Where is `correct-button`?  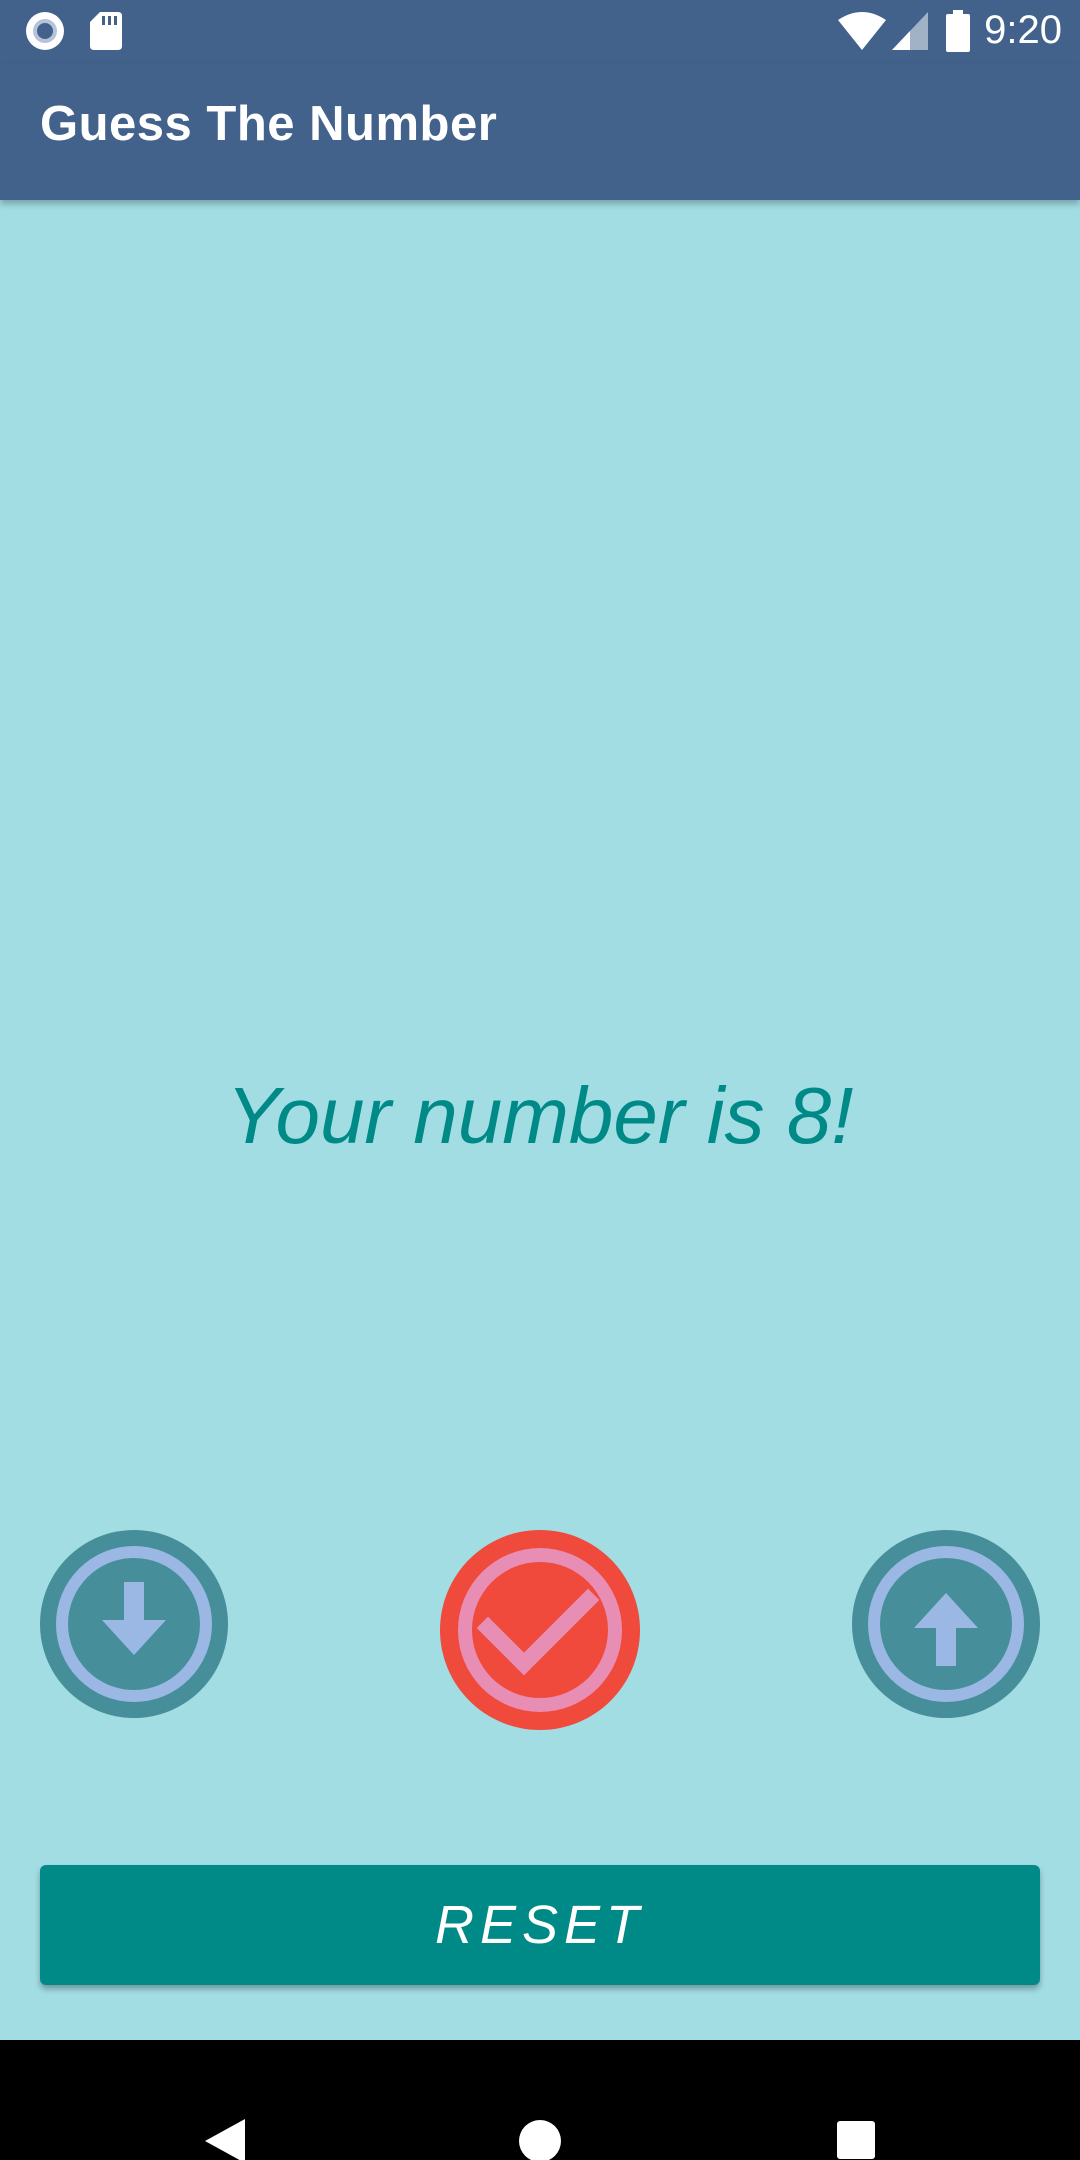 correct-button is located at coordinates (540, 1630).